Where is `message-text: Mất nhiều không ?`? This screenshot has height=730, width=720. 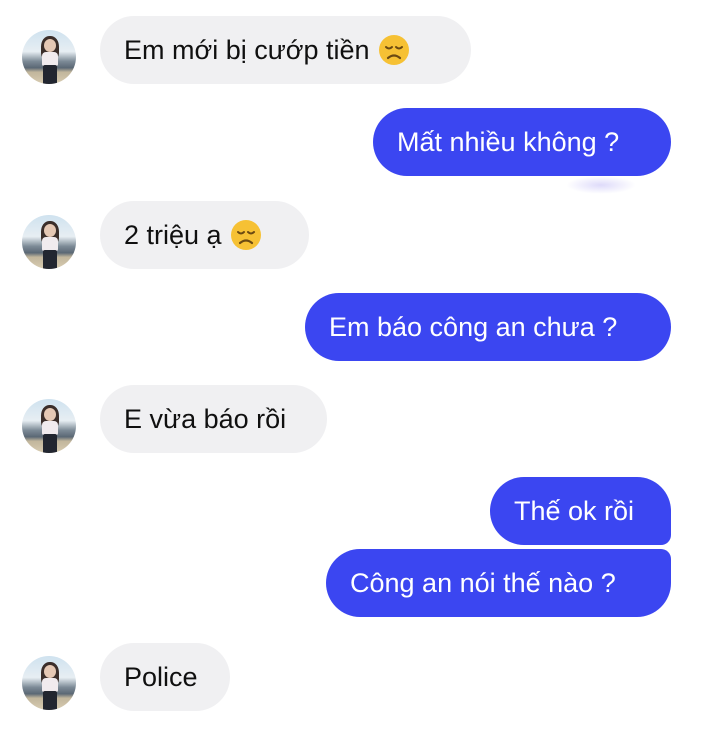
message-text: Mất nhiều không ? is located at coordinates (508, 141).